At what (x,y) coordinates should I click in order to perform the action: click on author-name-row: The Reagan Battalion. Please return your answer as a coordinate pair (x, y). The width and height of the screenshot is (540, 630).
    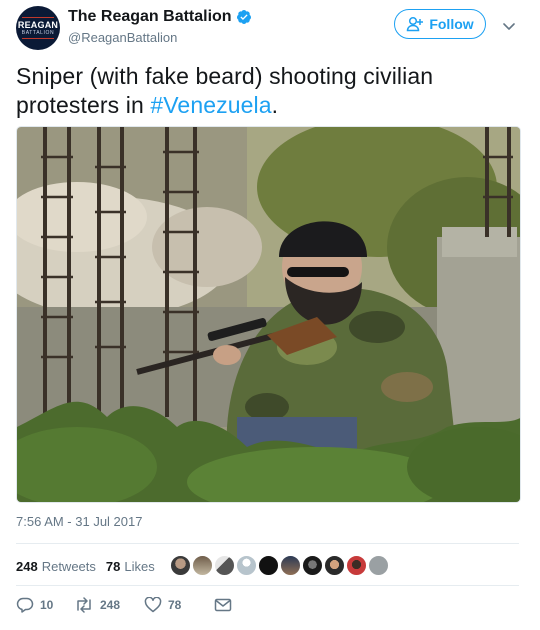
    Looking at the image, I should click on (160, 17).